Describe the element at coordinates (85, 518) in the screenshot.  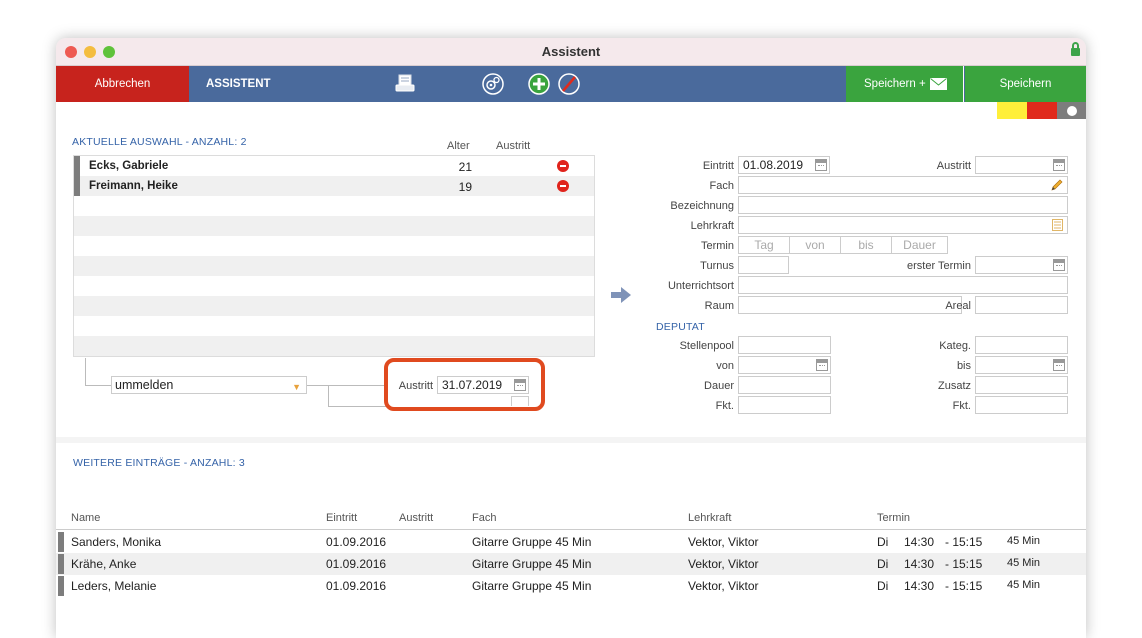
I see `name-column-header: Name` at that location.